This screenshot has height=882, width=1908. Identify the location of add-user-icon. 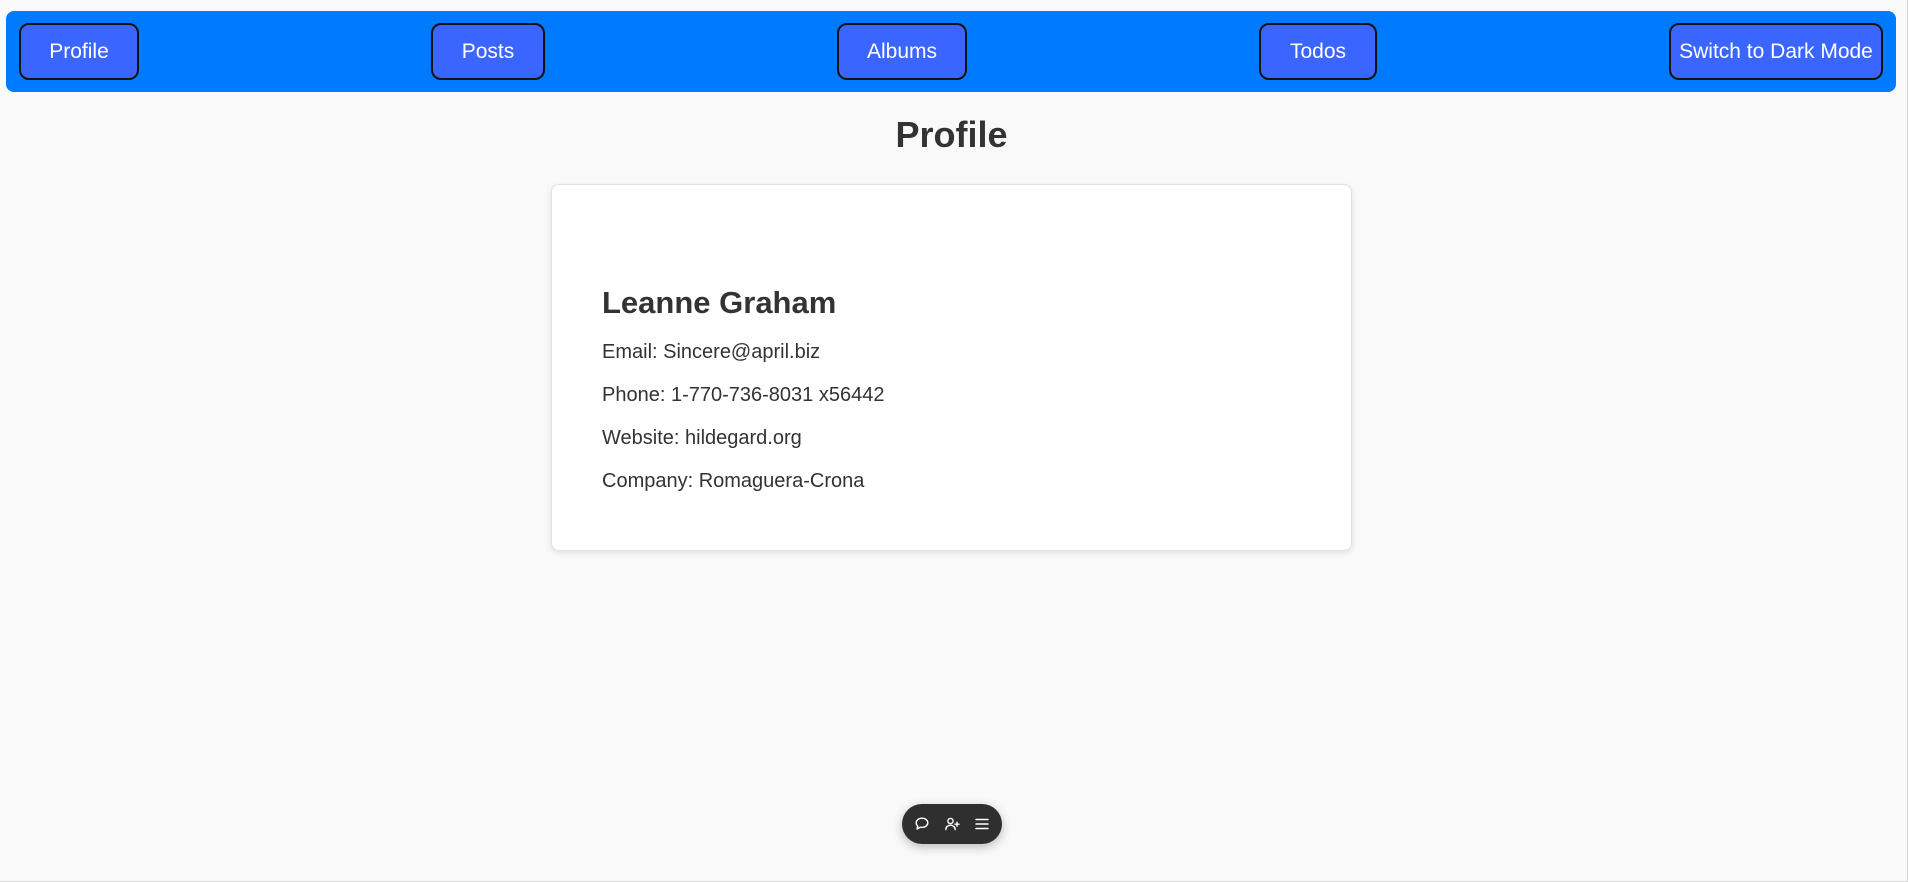
(952, 824).